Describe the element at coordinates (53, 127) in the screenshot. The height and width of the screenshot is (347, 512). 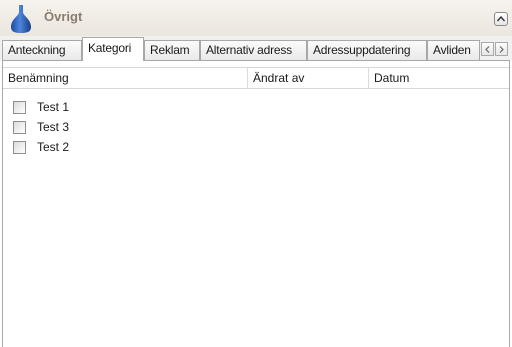
I see `row-label: Test 3` at that location.